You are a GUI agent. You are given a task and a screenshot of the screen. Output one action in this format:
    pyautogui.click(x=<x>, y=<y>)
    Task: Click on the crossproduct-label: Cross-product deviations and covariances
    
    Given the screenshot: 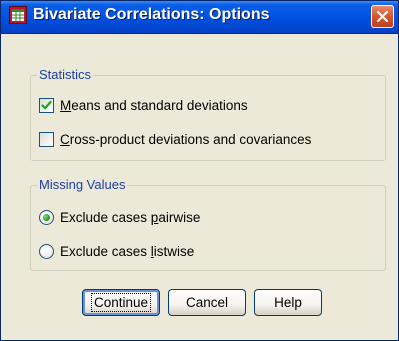 What is the action you would take?
    pyautogui.click(x=186, y=139)
    